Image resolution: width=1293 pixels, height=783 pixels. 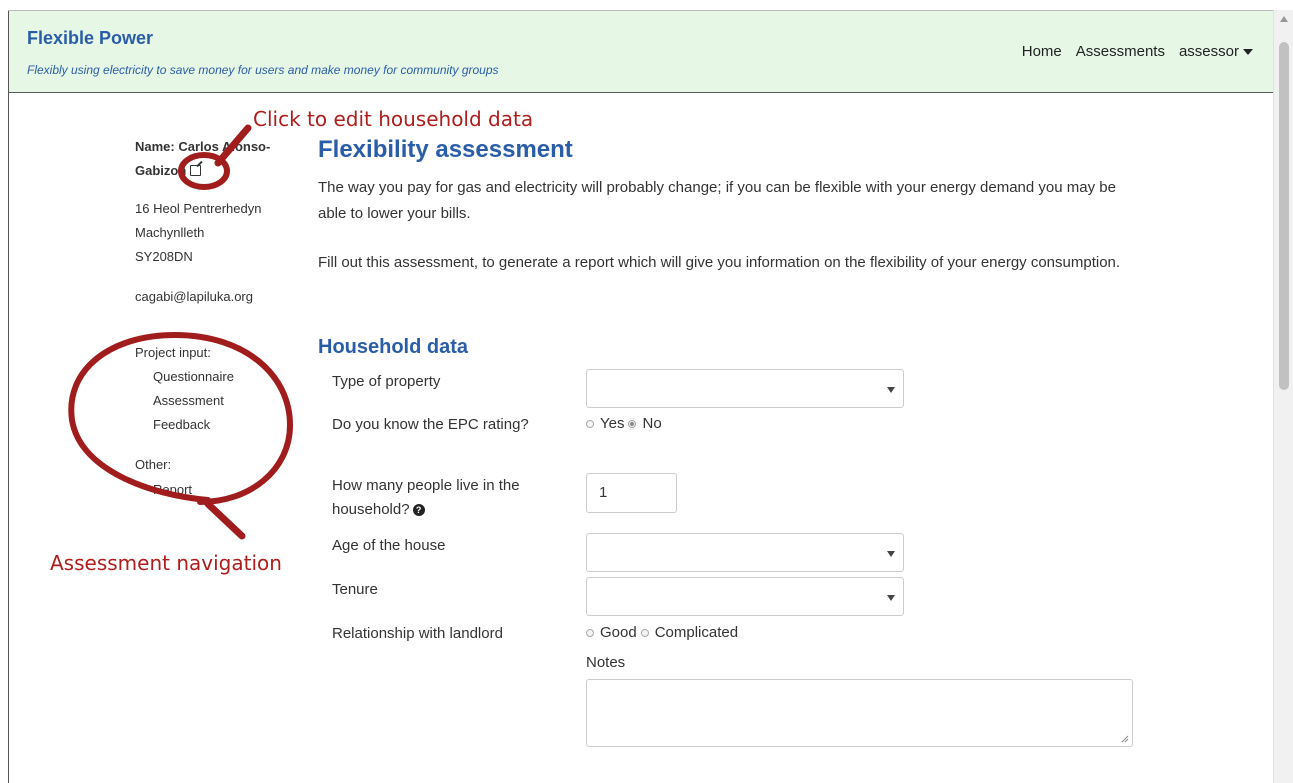 What do you see at coordinates (153, 464) in the screenshot?
I see `other-label: Other:` at bounding box center [153, 464].